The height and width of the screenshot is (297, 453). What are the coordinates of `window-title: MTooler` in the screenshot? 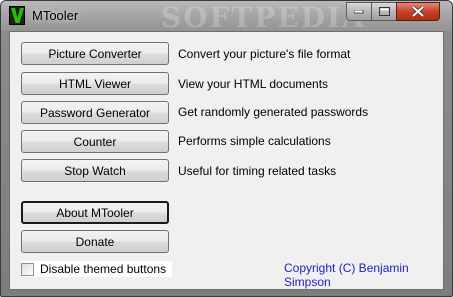 It's located at (55, 15).